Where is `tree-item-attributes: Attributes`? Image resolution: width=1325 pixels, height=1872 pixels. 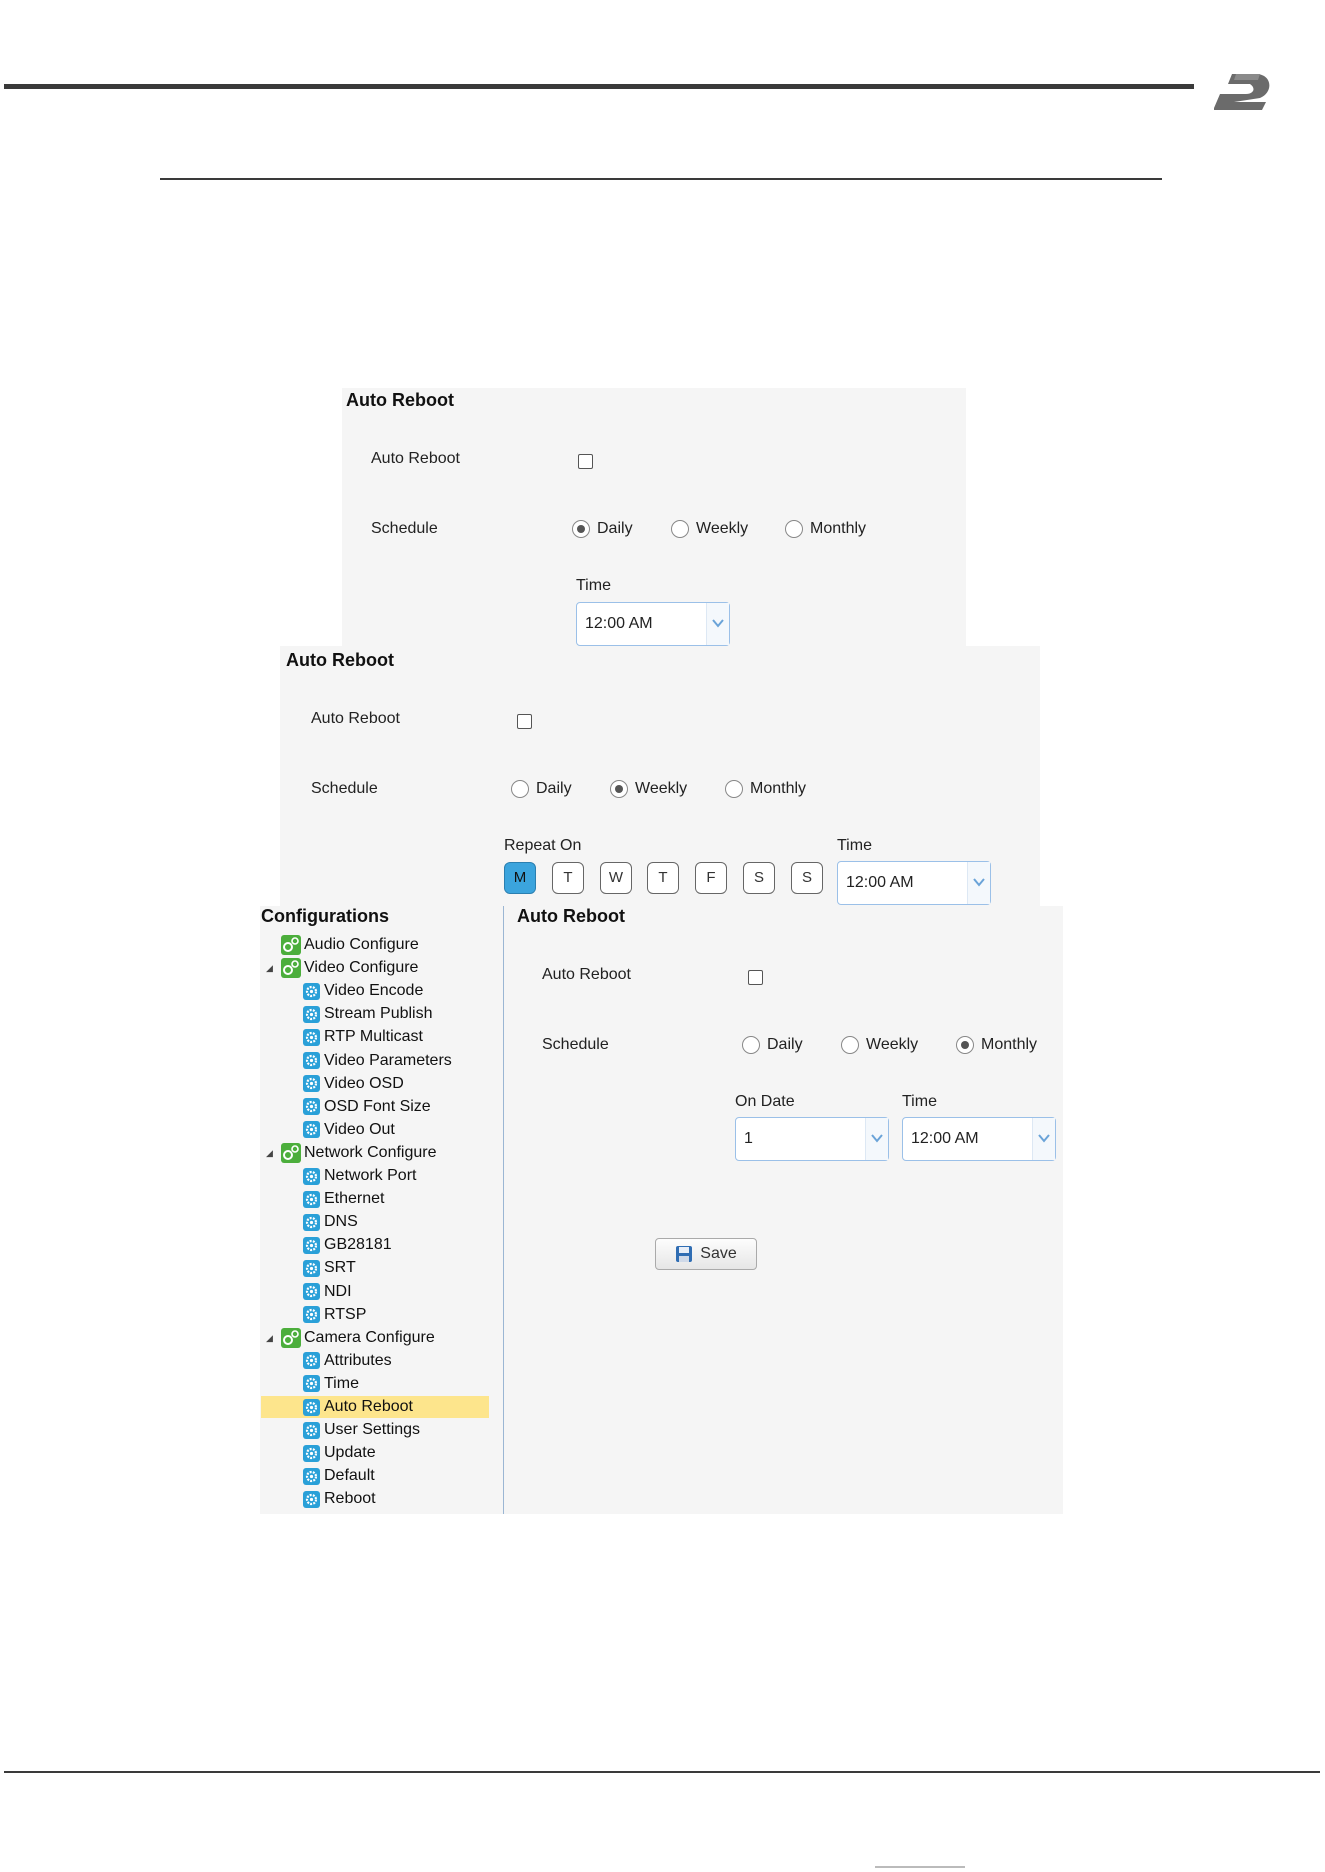
tree-item-attributes: Attributes is located at coordinates (347, 1361).